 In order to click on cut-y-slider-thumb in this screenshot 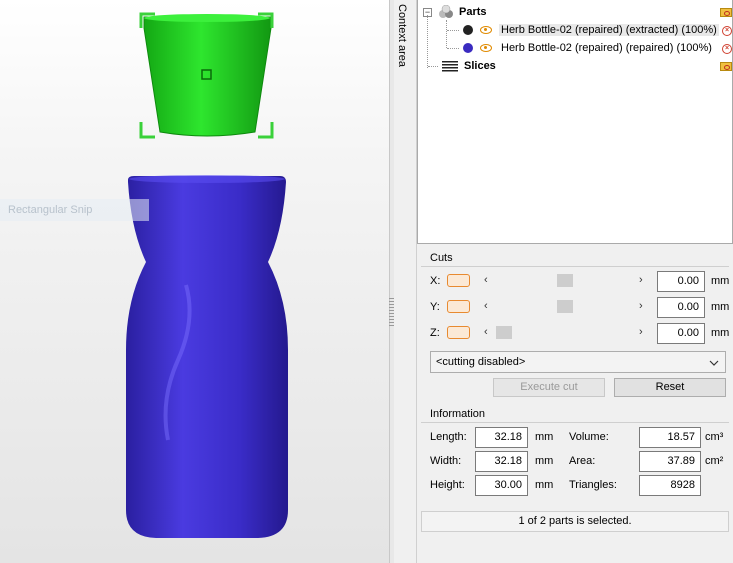, I will do `click(565, 306)`.